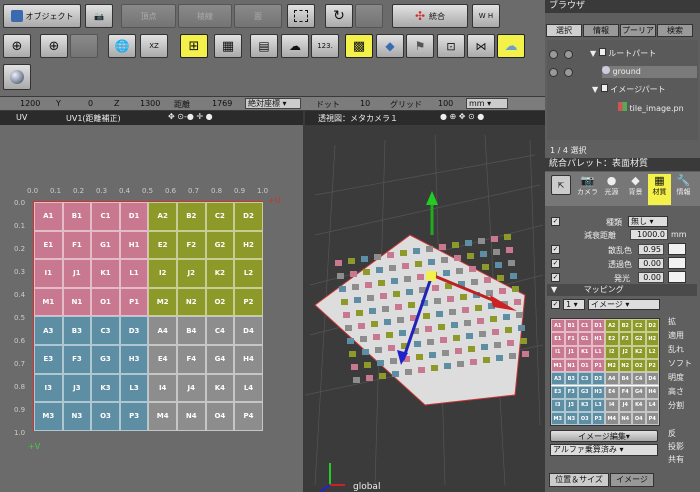  I want to click on select-rect-button, so click(301, 16).